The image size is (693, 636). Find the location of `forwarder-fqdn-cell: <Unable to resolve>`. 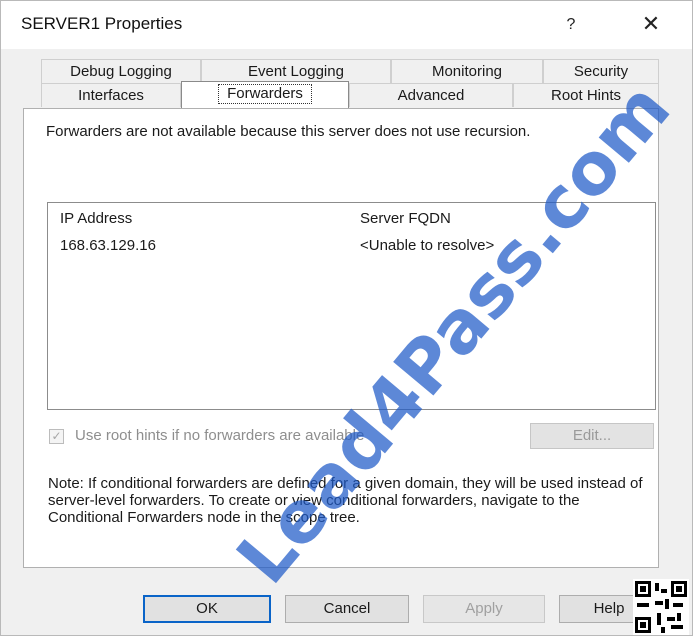

forwarder-fqdn-cell: <Unable to resolve> is located at coordinates (427, 245).